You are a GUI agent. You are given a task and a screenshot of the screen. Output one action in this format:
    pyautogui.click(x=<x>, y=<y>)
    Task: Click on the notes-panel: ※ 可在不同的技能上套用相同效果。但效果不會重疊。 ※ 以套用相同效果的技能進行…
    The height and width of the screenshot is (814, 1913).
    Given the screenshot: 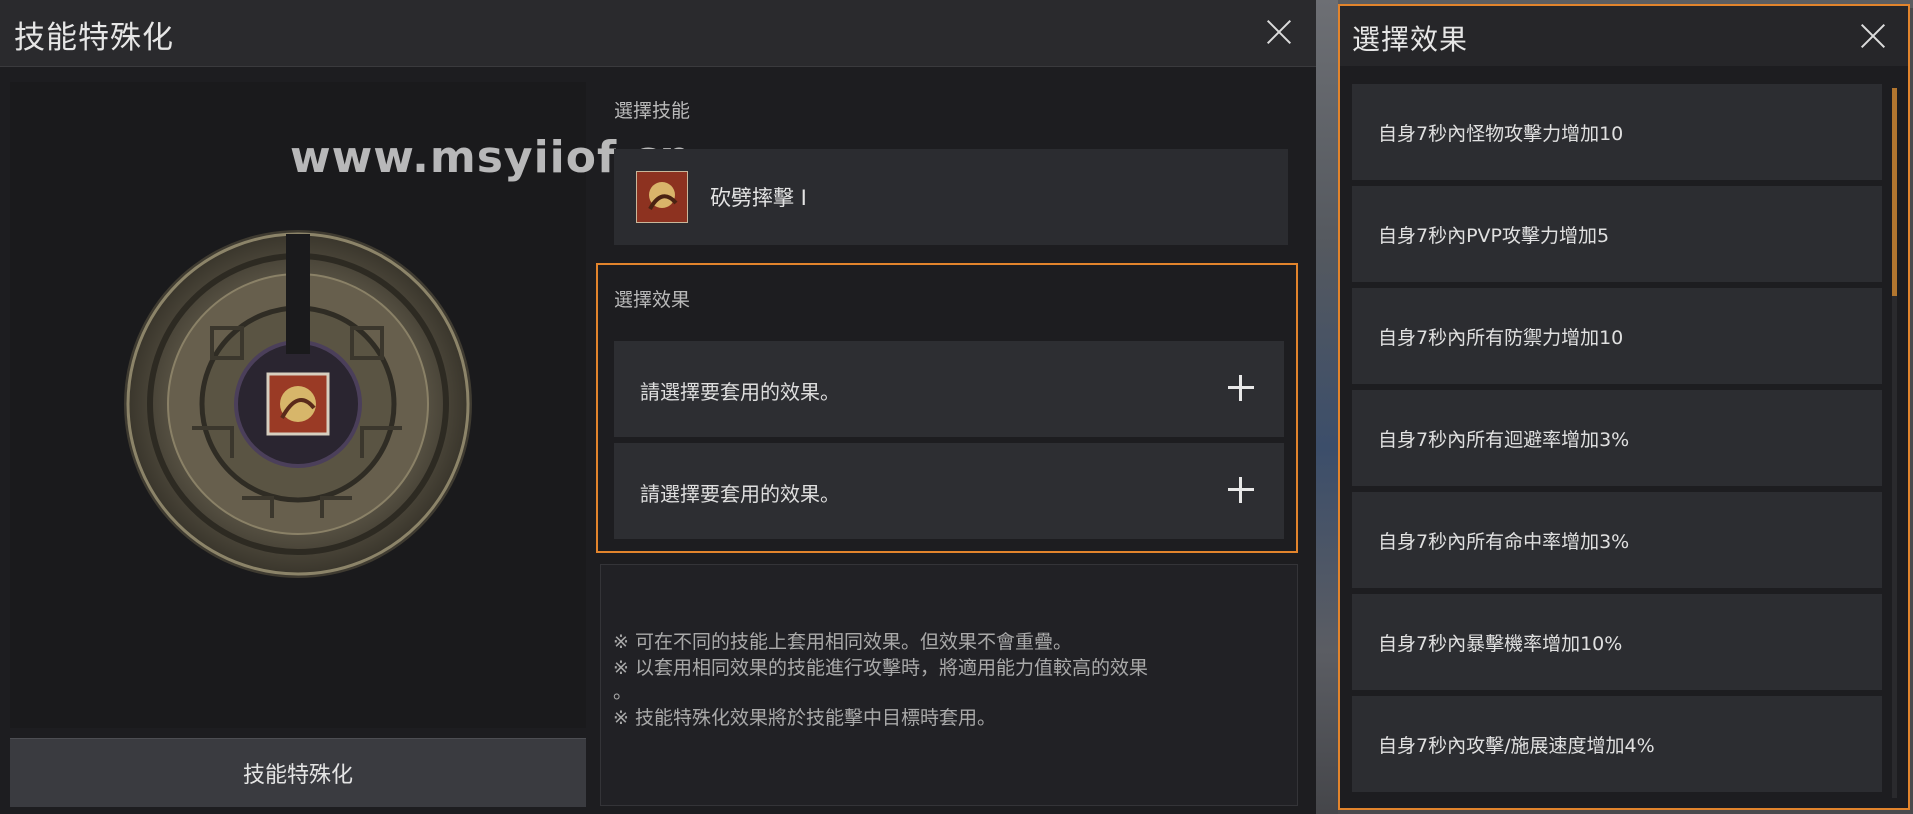 What is the action you would take?
    pyautogui.click(x=949, y=685)
    